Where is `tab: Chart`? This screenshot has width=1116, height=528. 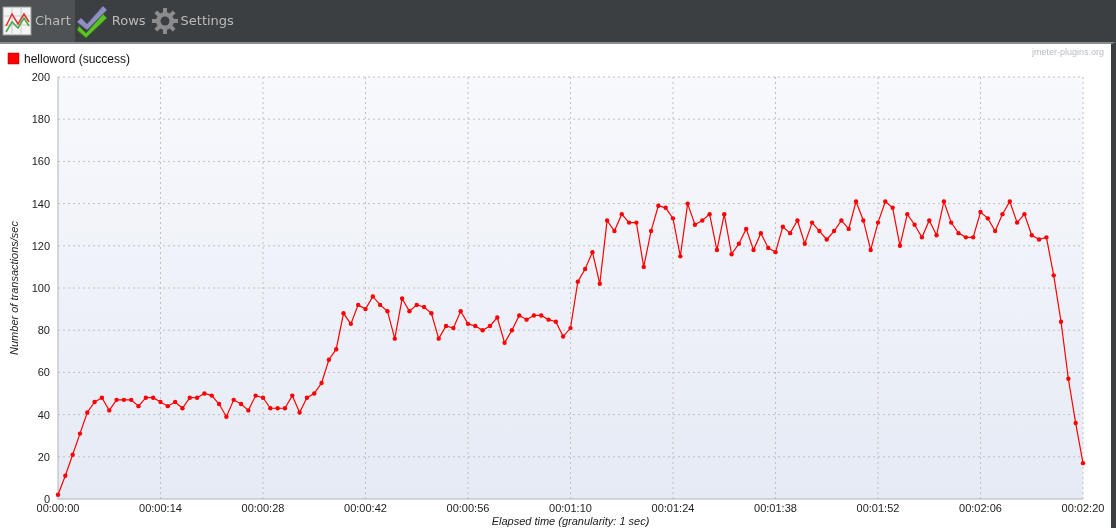 tab: Chart is located at coordinates (37, 21).